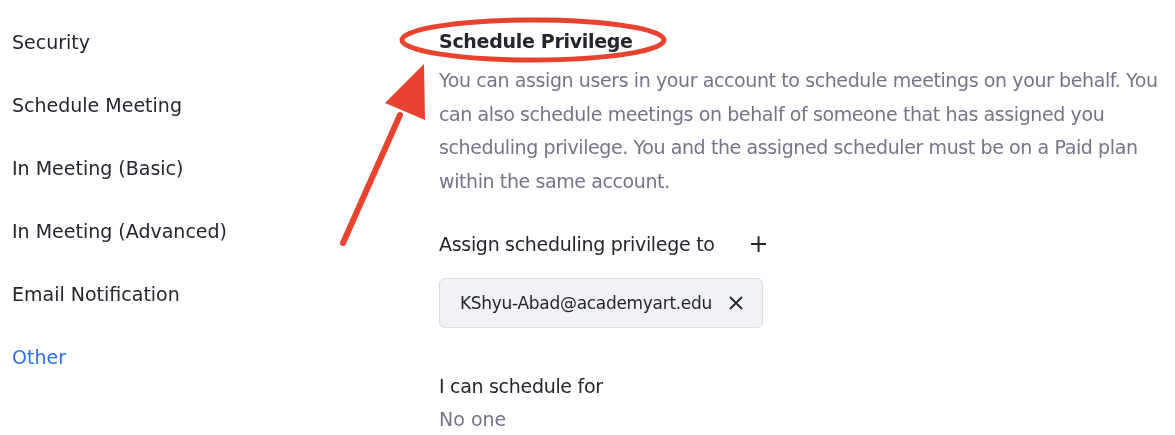 Image resolution: width=1175 pixels, height=435 pixels. What do you see at coordinates (219, 168) in the screenshot?
I see `sidebar-item: In Meeting (Basic)` at bounding box center [219, 168].